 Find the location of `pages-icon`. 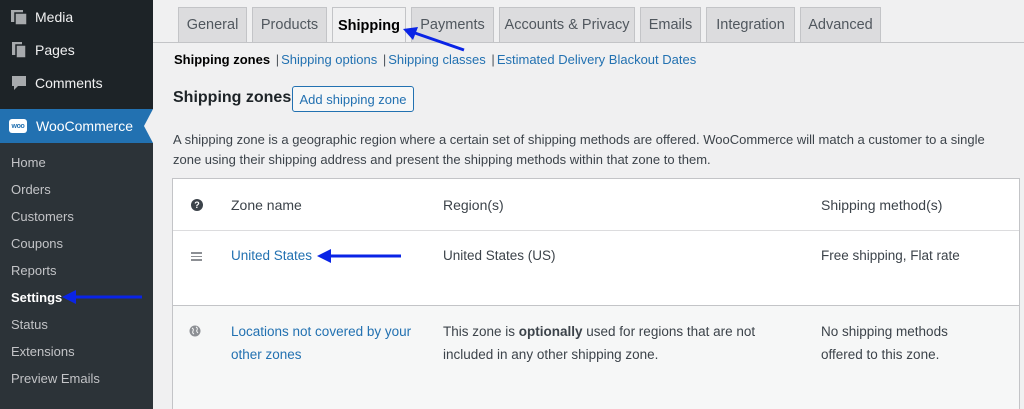

pages-icon is located at coordinates (19, 50).